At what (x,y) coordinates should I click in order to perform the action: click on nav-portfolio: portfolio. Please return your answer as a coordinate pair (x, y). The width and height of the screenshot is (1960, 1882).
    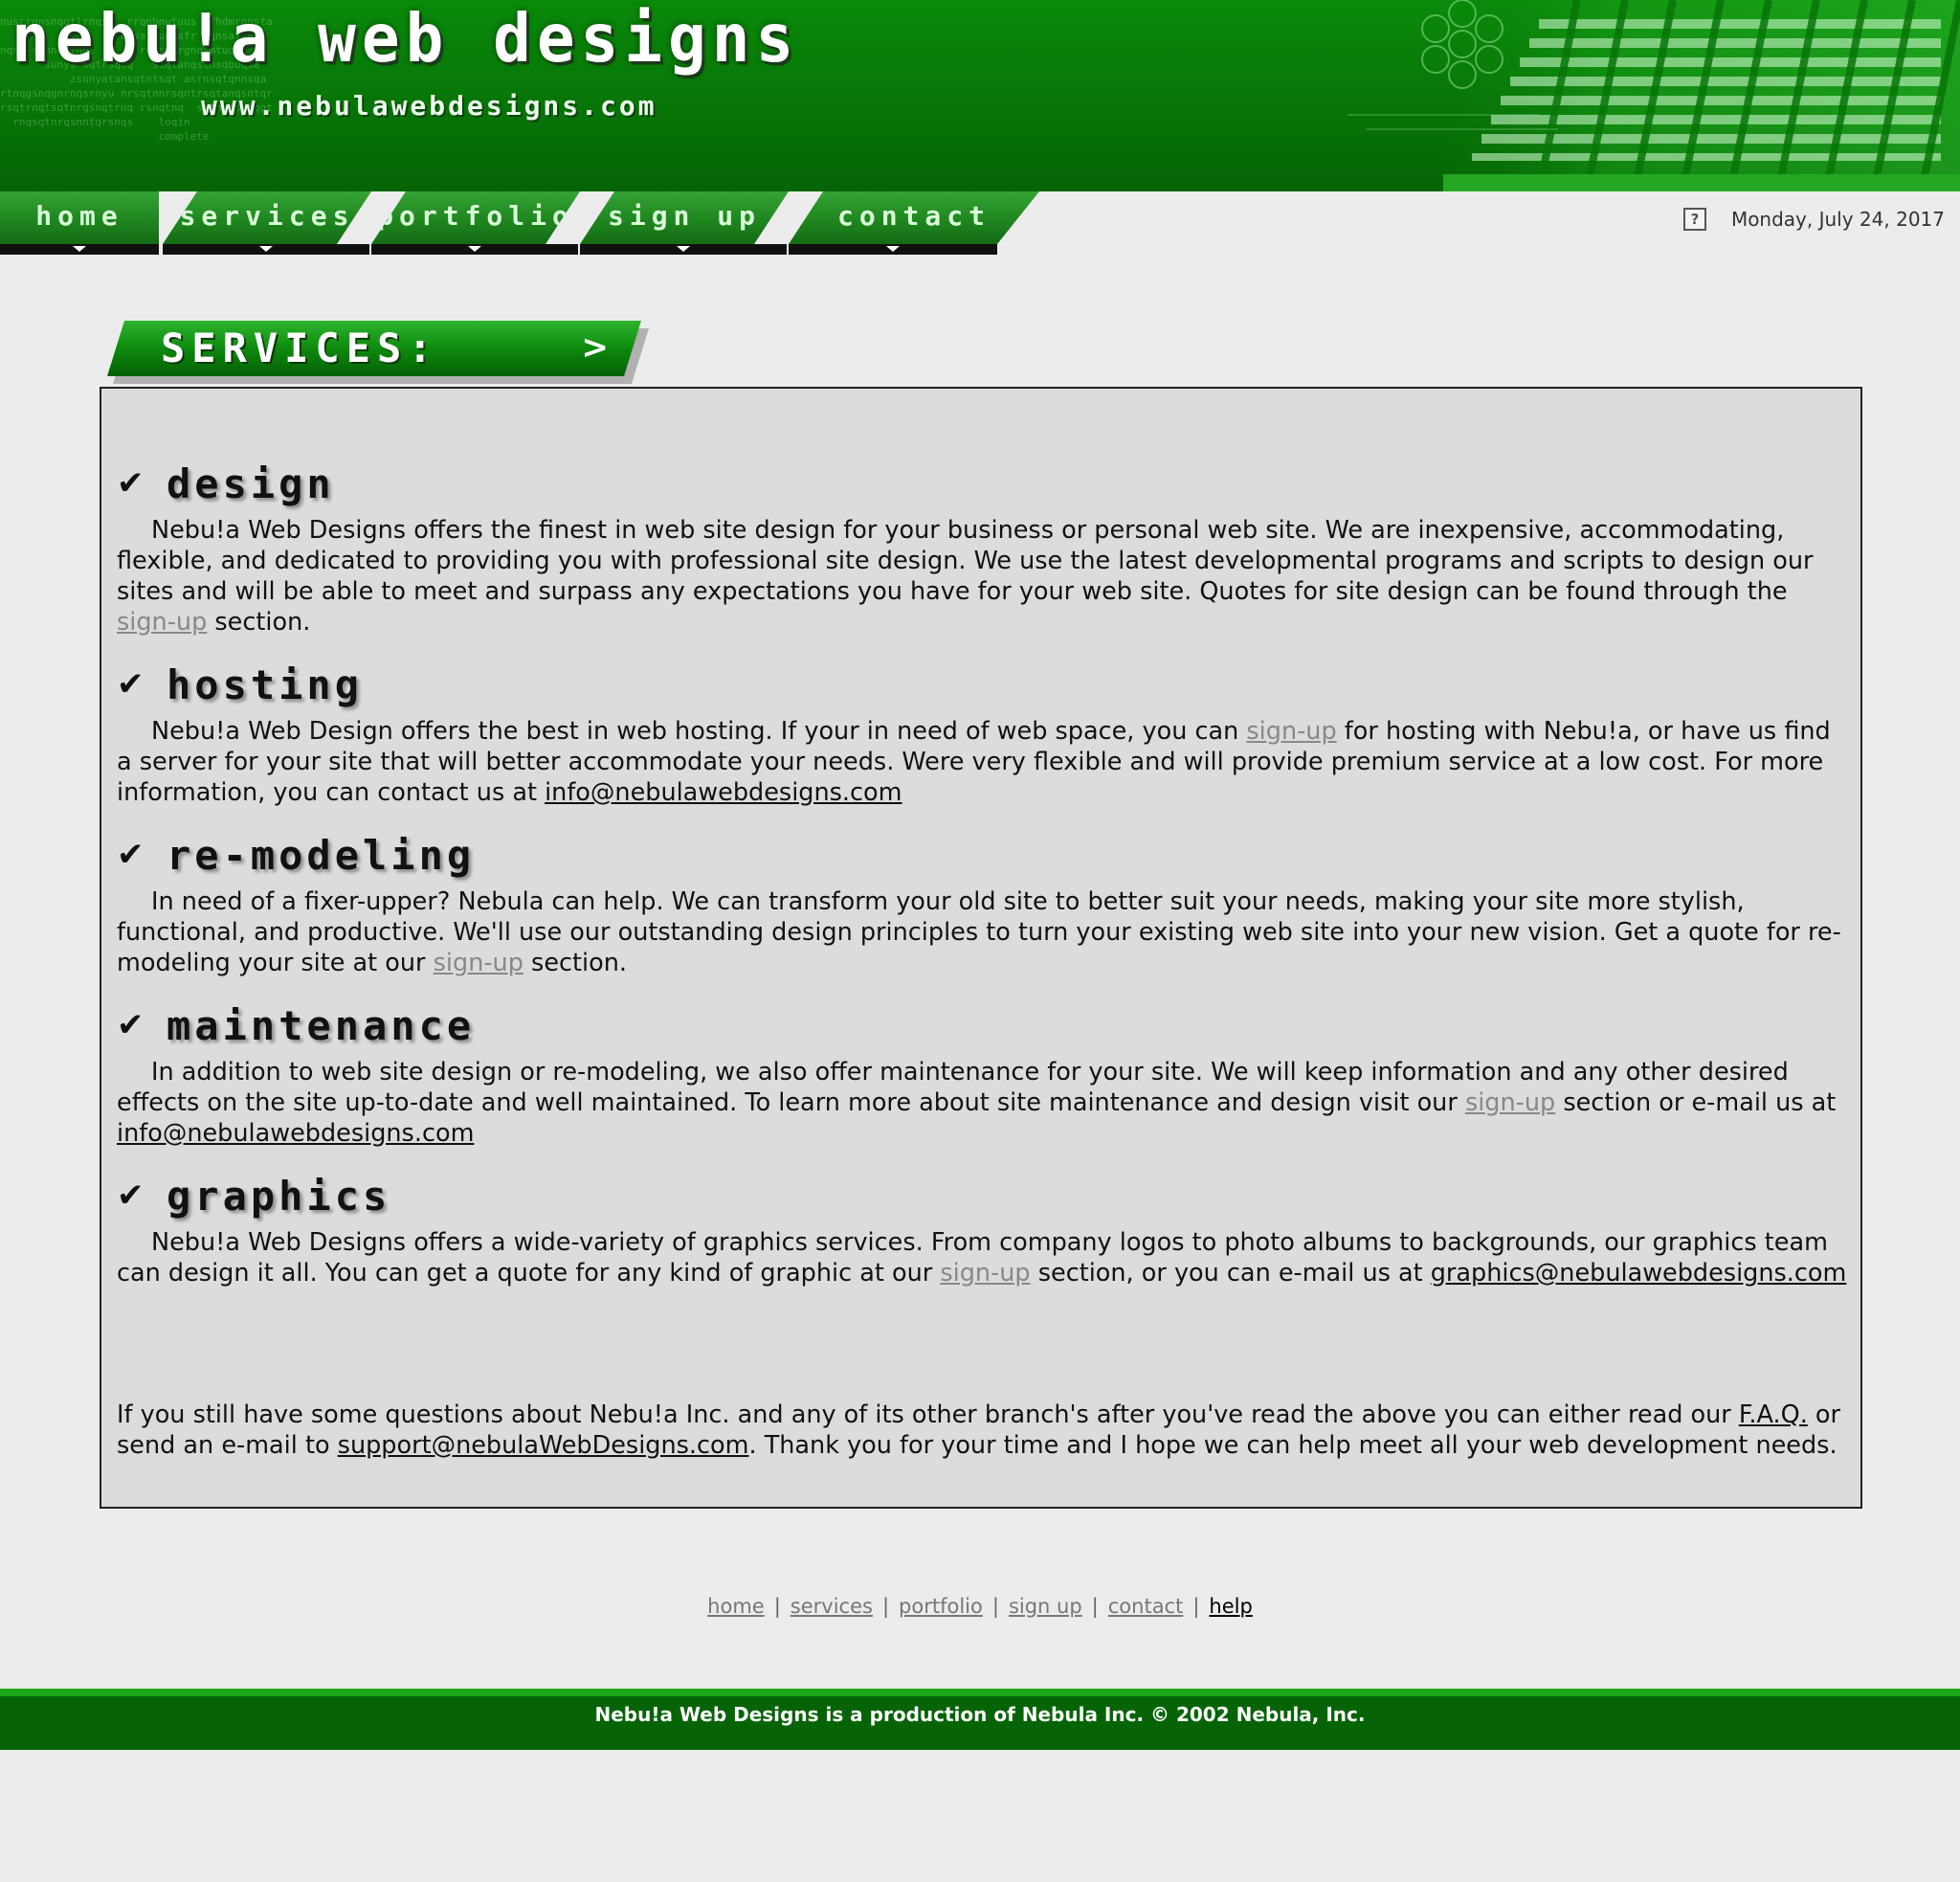
    Looking at the image, I should click on (476, 217).